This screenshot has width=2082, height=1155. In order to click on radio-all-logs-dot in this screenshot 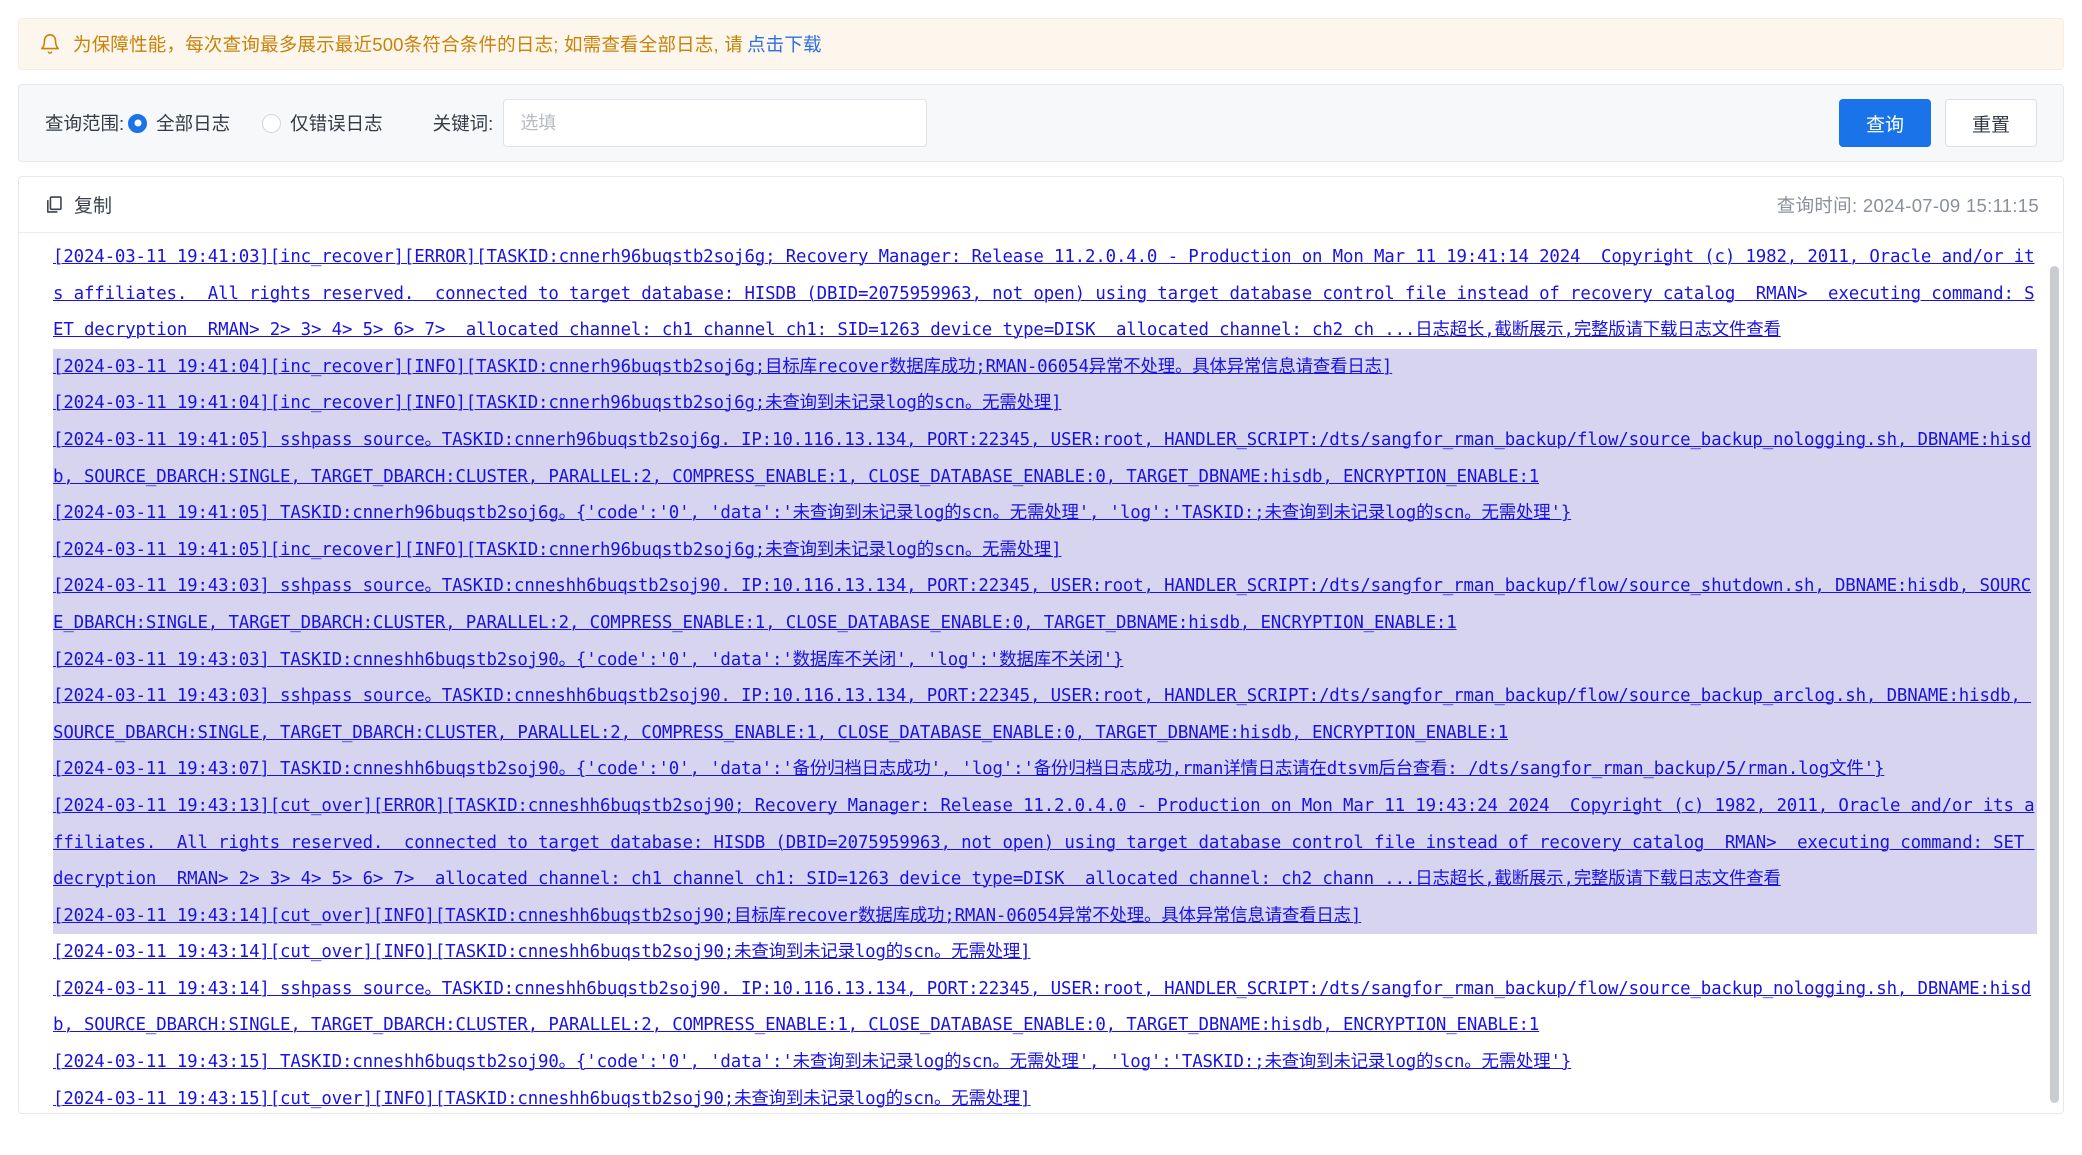, I will do `click(138, 123)`.